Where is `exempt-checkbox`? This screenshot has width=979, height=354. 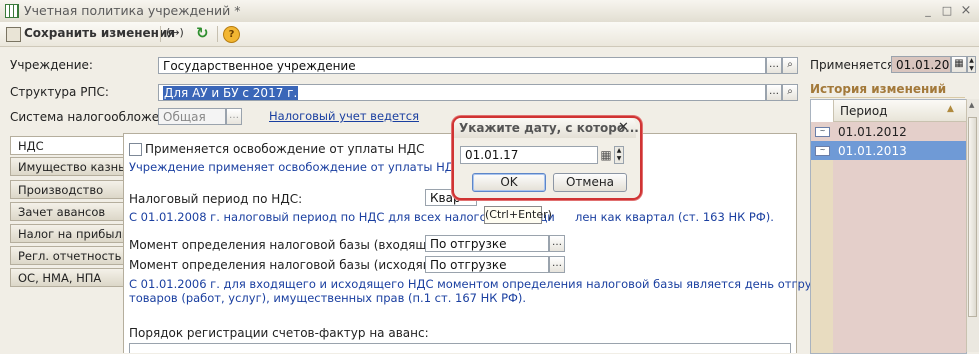
exempt-checkbox is located at coordinates (135, 149).